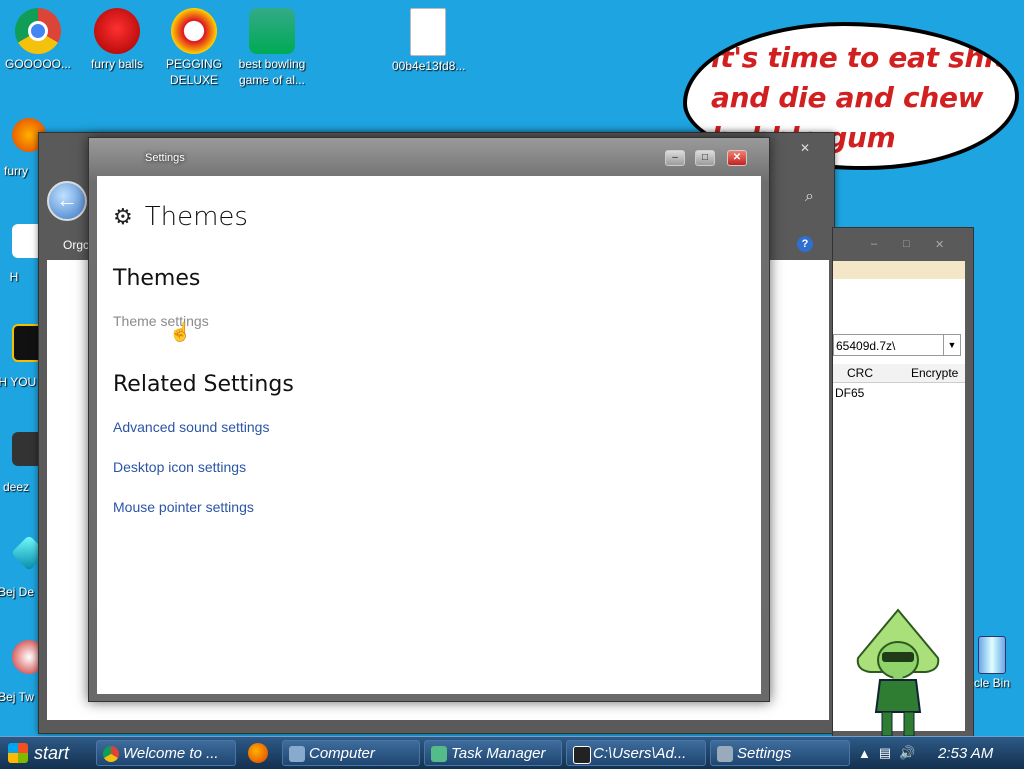 This screenshot has width=1024, height=769. Describe the element at coordinates (52, 752) in the screenshot. I see `start-label: start` at that location.